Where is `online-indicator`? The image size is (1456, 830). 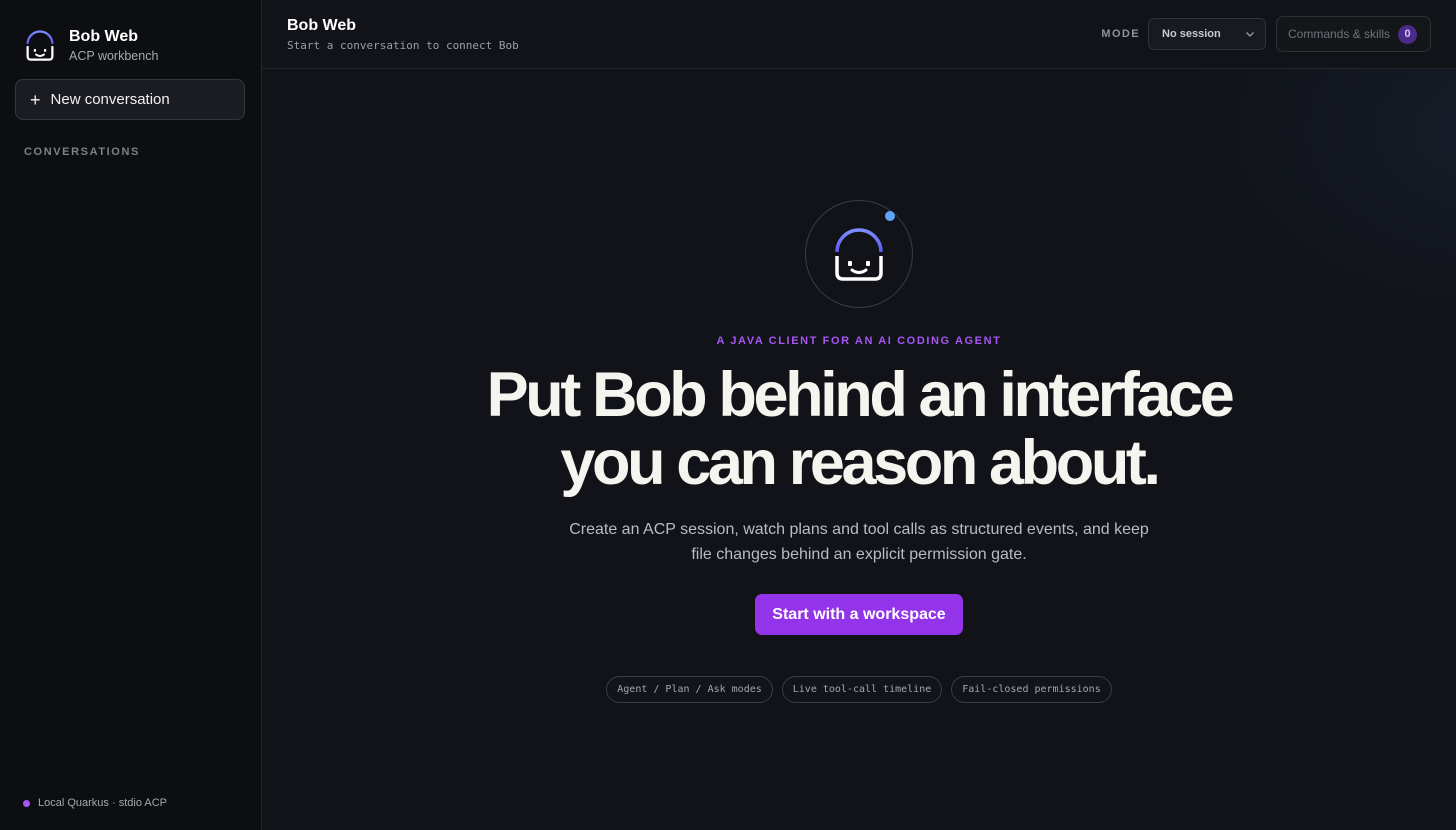 online-indicator is located at coordinates (890, 216).